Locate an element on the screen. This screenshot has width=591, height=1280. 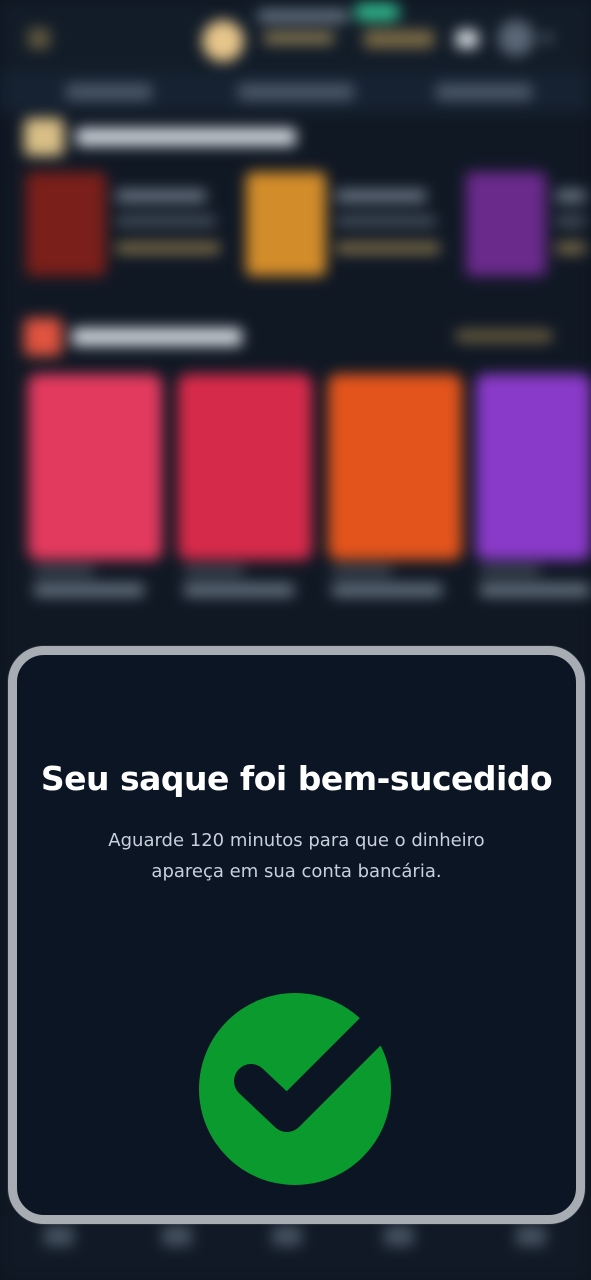
app-header is located at coordinates (295, 36).